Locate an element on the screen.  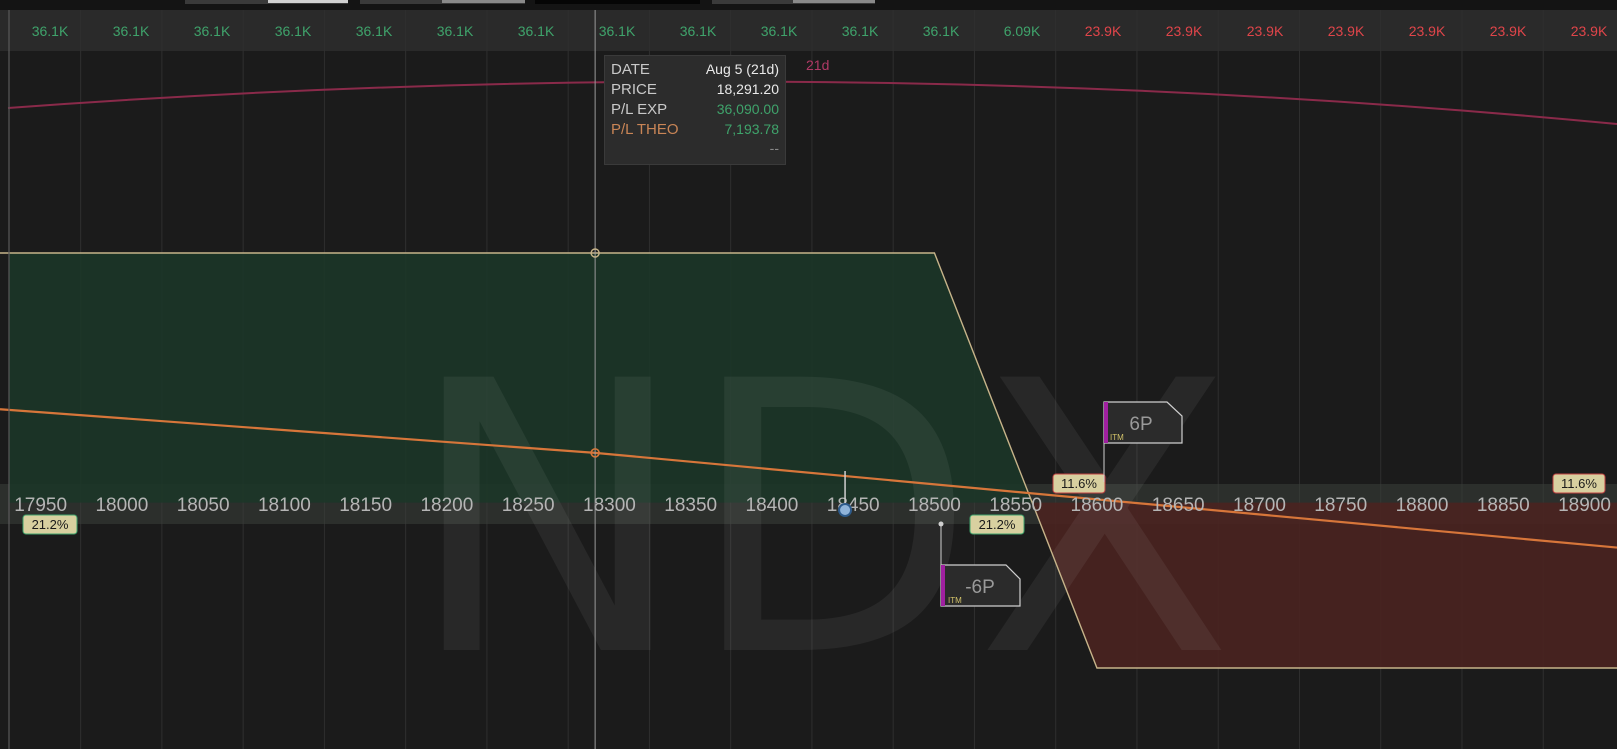
tooltip-extra-value: -- is located at coordinates (774, 148).